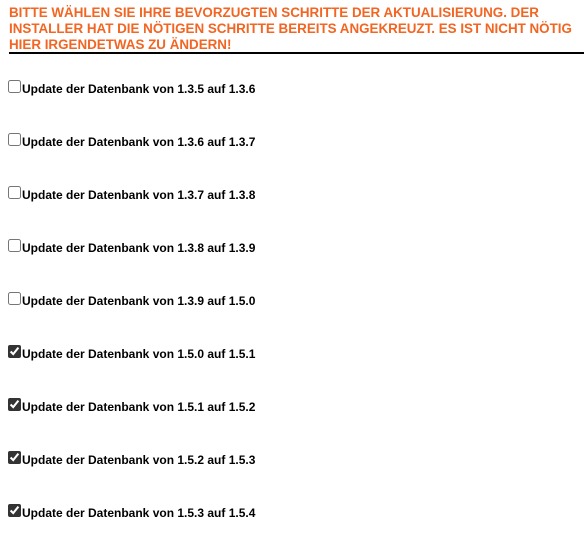  What do you see at coordinates (139, 460) in the screenshot?
I see `update-step-label: Update der Datenbank von 1.5.2 auf 1.5.3` at bounding box center [139, 460].